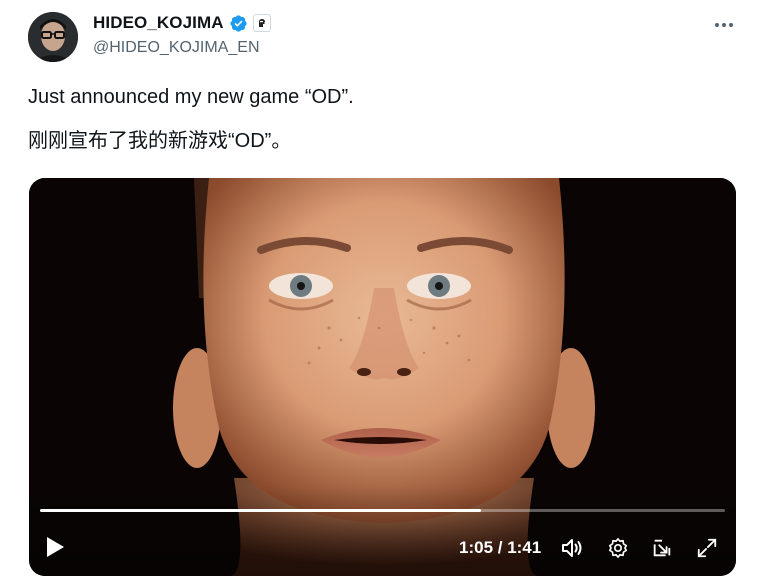 The image size is (761, 586). Describe the element at coordinates (261, 23) in the screenshot. I see `affiliate-badge-icon` at that location.